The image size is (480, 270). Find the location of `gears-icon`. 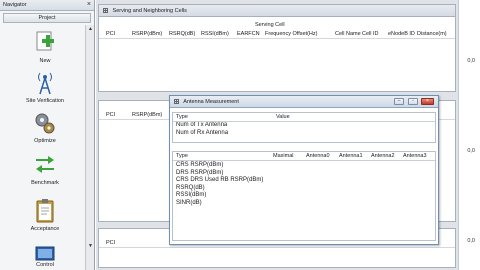

gears-icon is located at coordinates (45, 123).